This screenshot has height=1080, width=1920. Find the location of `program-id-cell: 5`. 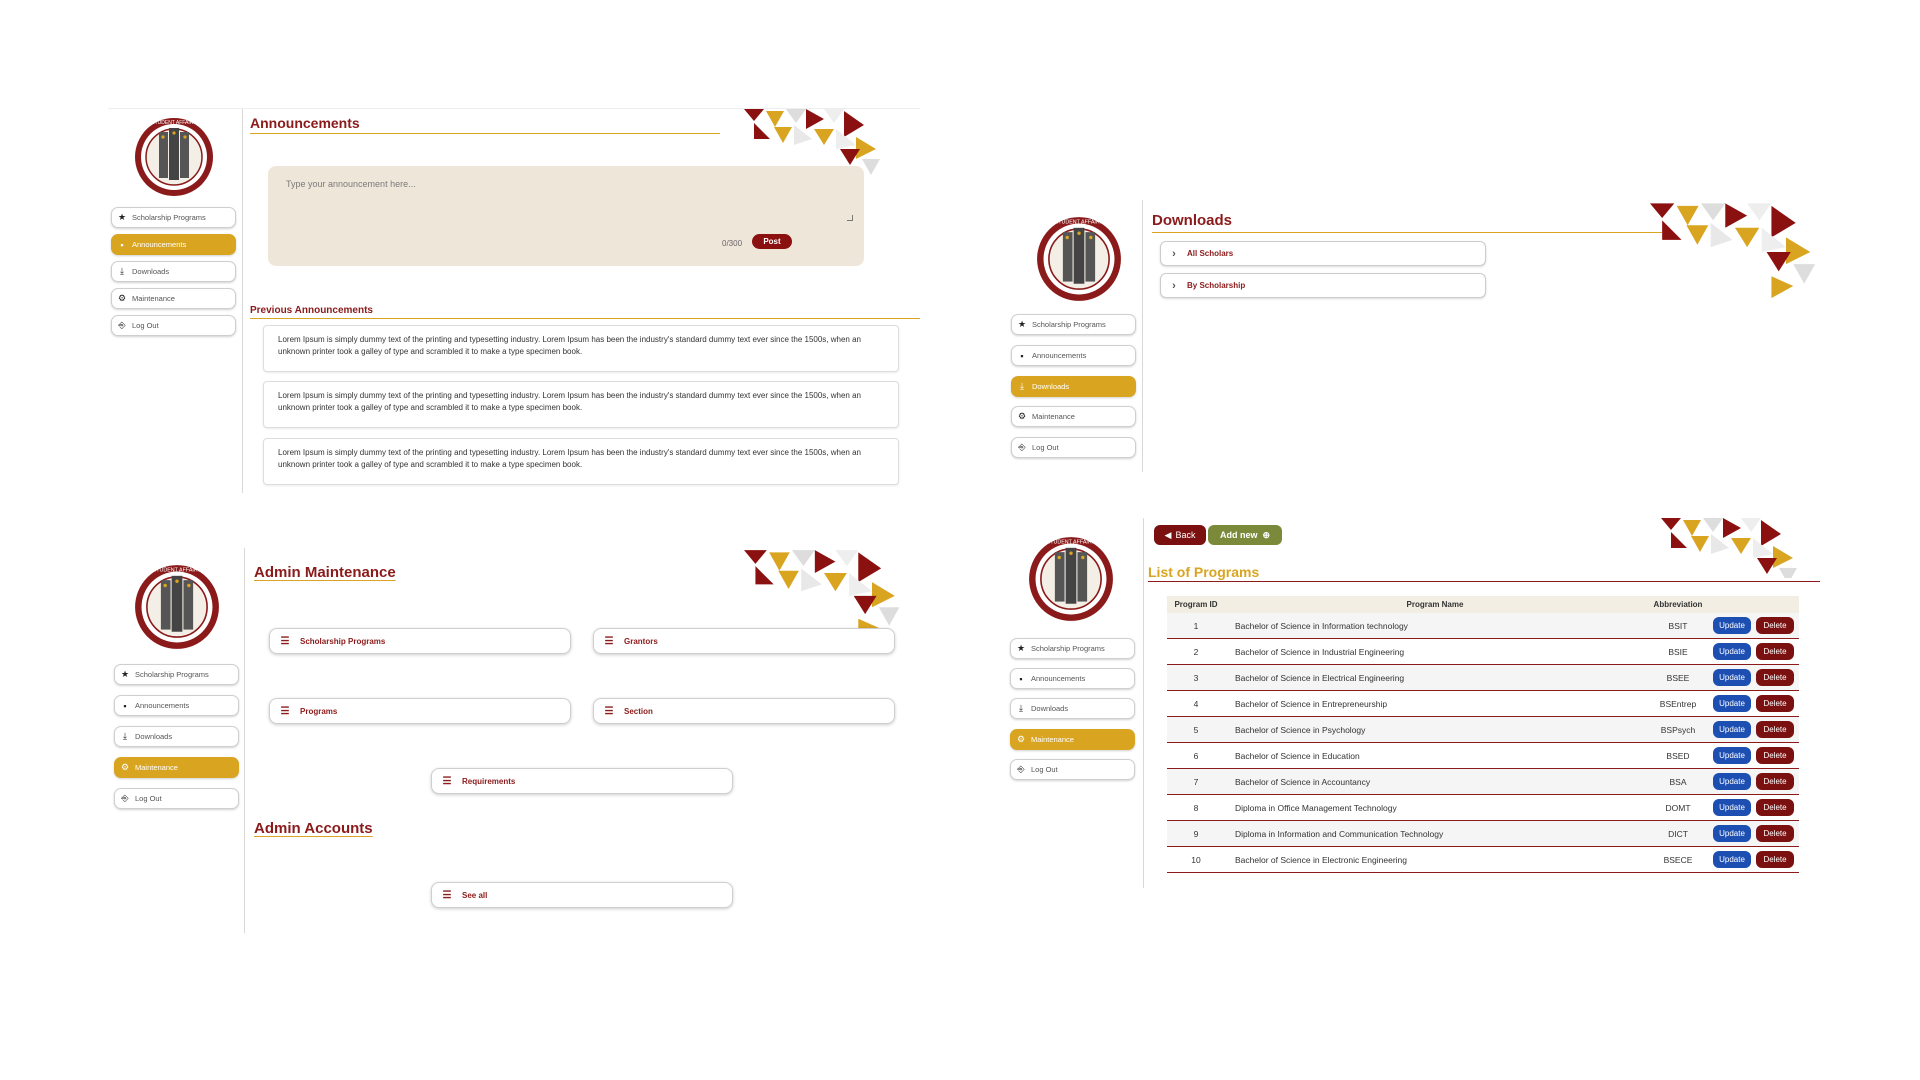

program-id-cell: 5 is located at coordinates (1196, 729).